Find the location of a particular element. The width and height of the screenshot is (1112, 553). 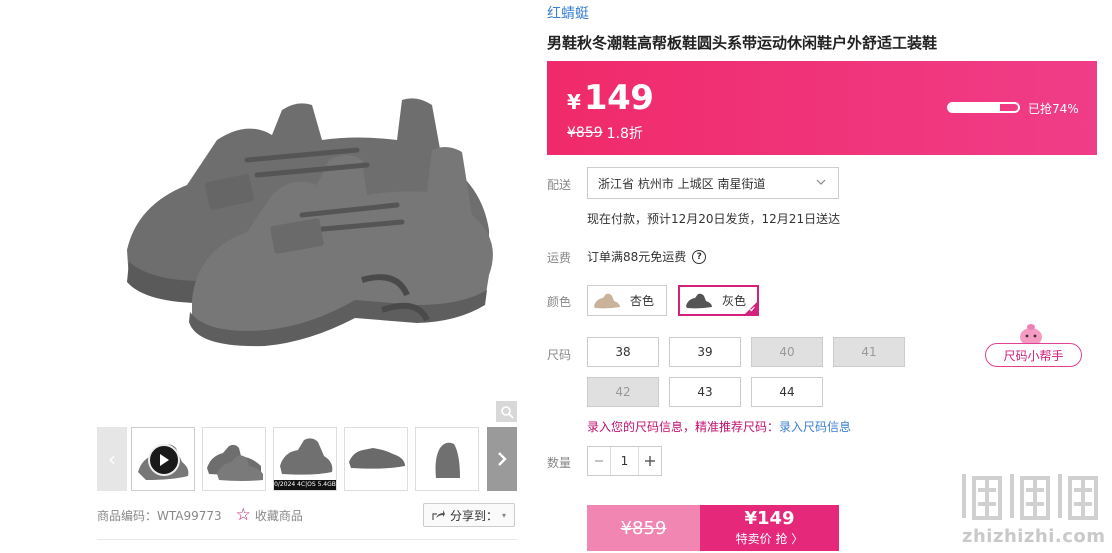

brand-link: 红蜻蜓 is located at coordinates (568, 13).